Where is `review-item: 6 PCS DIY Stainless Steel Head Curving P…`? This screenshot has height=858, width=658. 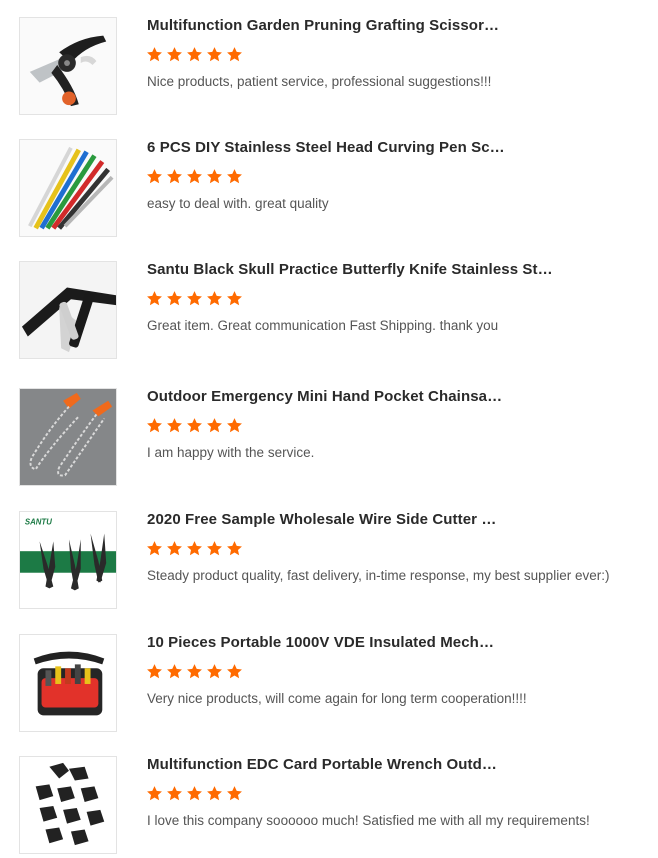 review-item: 6 PCS DIY Stainless Steel Head Curving P… is located at coordinates (329, 190).